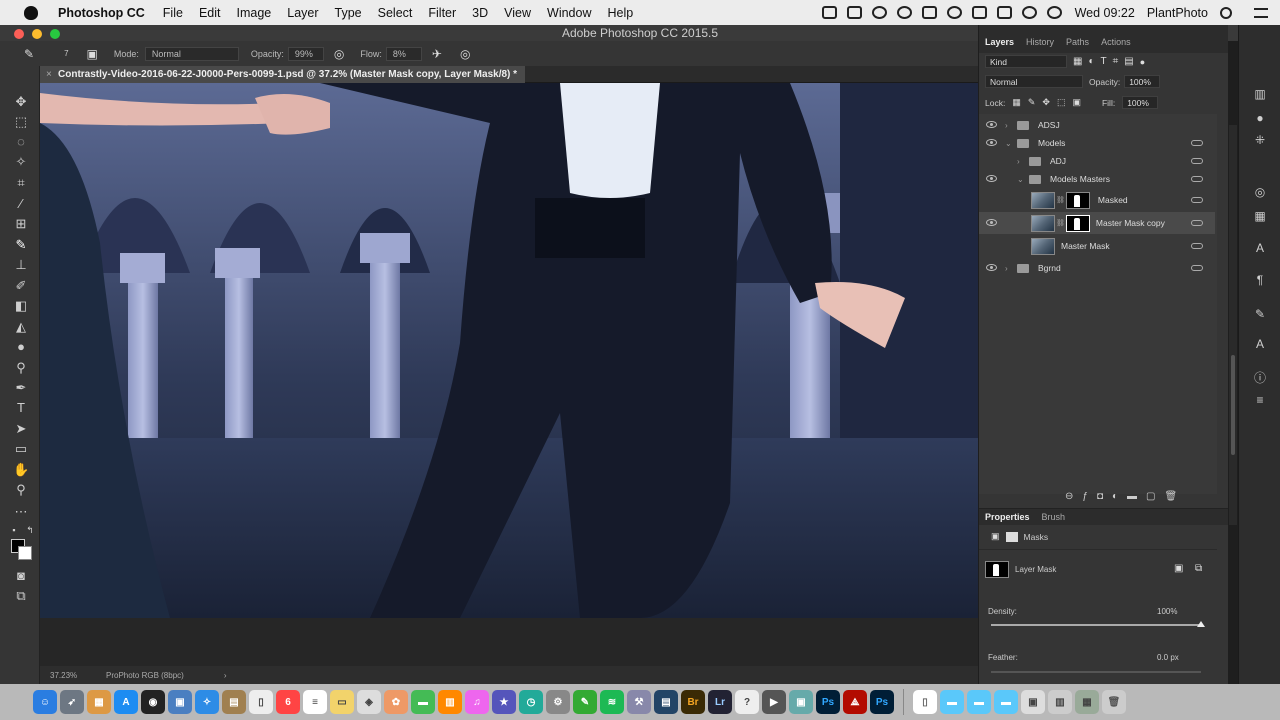 Image resolution: width=1280 pixels, height=720 pixels. I want to click on layer-row-masked: ⛓ Masked, so click(1097, 200).